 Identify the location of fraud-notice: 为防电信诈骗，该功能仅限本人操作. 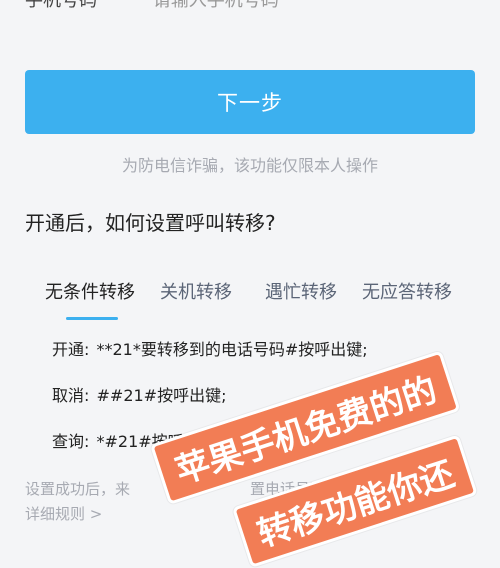
(249, 165).